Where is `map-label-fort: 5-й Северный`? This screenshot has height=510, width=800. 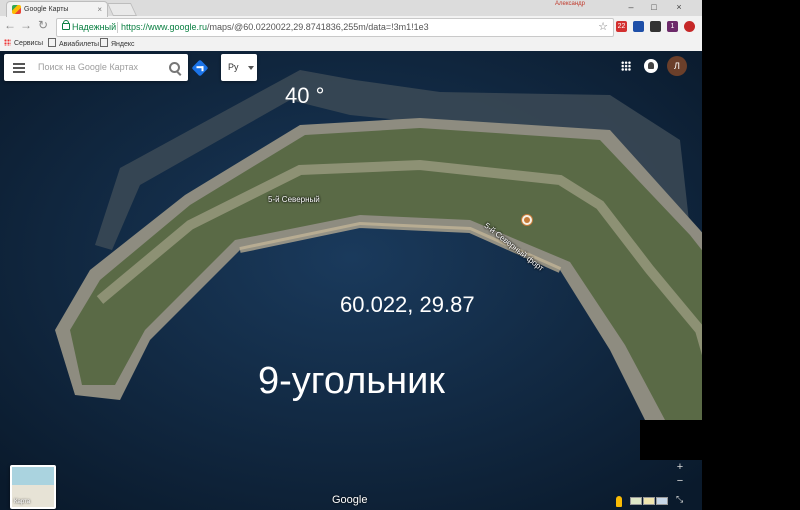
map-label-fort: 5-й Северный is located at coordinates (294, 199).